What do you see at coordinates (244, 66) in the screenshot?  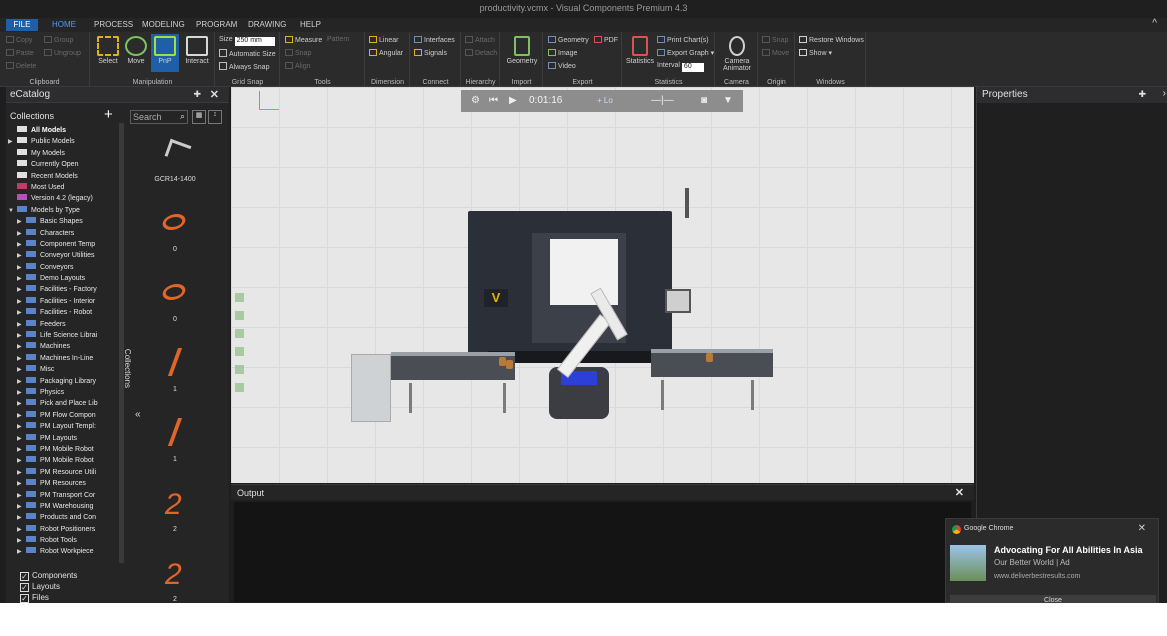 I see `always-snap-checkbox: Always Snap` at bounding box center [244, 66].